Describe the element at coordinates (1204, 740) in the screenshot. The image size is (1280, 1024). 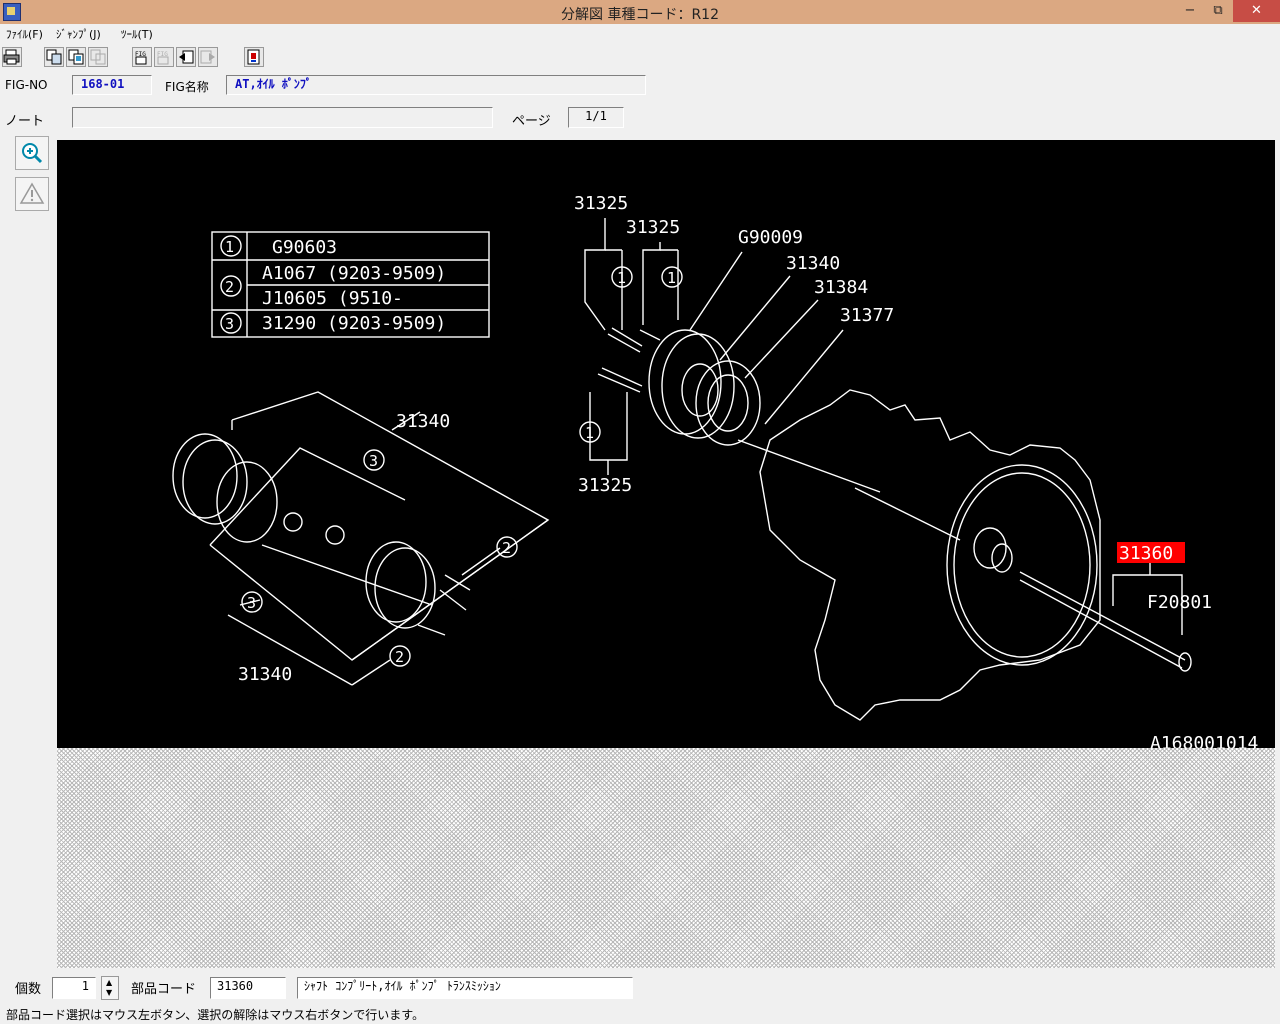
I see `diagram-code: A168001014` at that location.